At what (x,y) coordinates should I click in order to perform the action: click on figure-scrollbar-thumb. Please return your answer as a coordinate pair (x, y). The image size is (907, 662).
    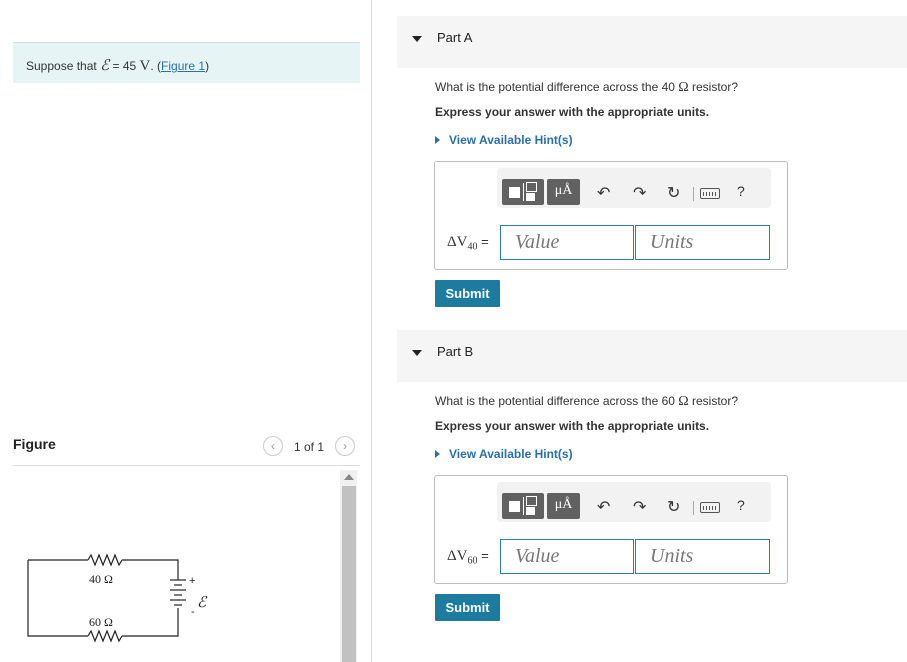
    Looking at the image, I should click on (349, 574).